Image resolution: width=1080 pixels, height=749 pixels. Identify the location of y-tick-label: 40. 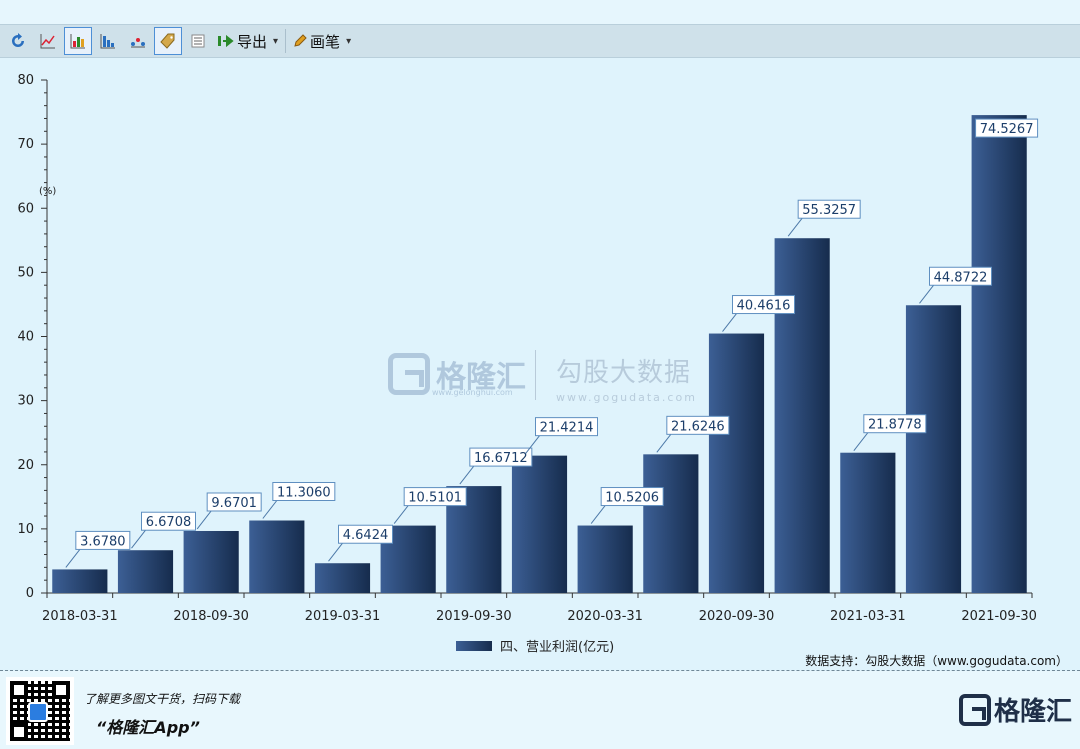
(25, 337).